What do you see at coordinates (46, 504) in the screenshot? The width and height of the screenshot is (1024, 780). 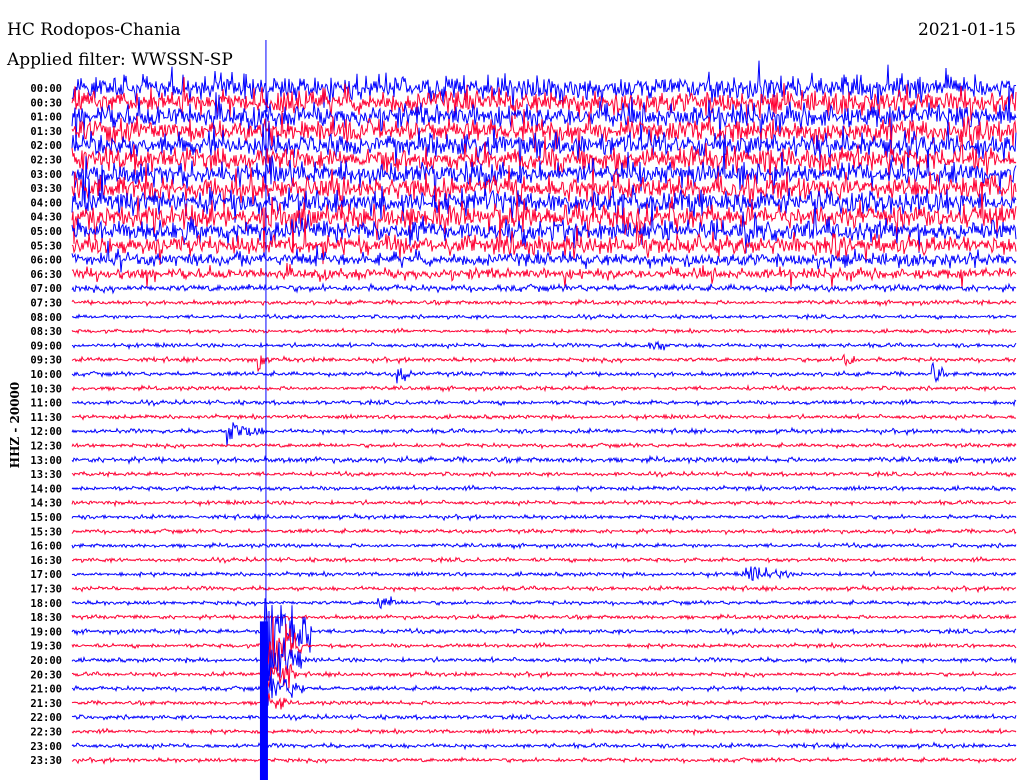 I see `row-label: 14:30` at bounding box center [46, 504].